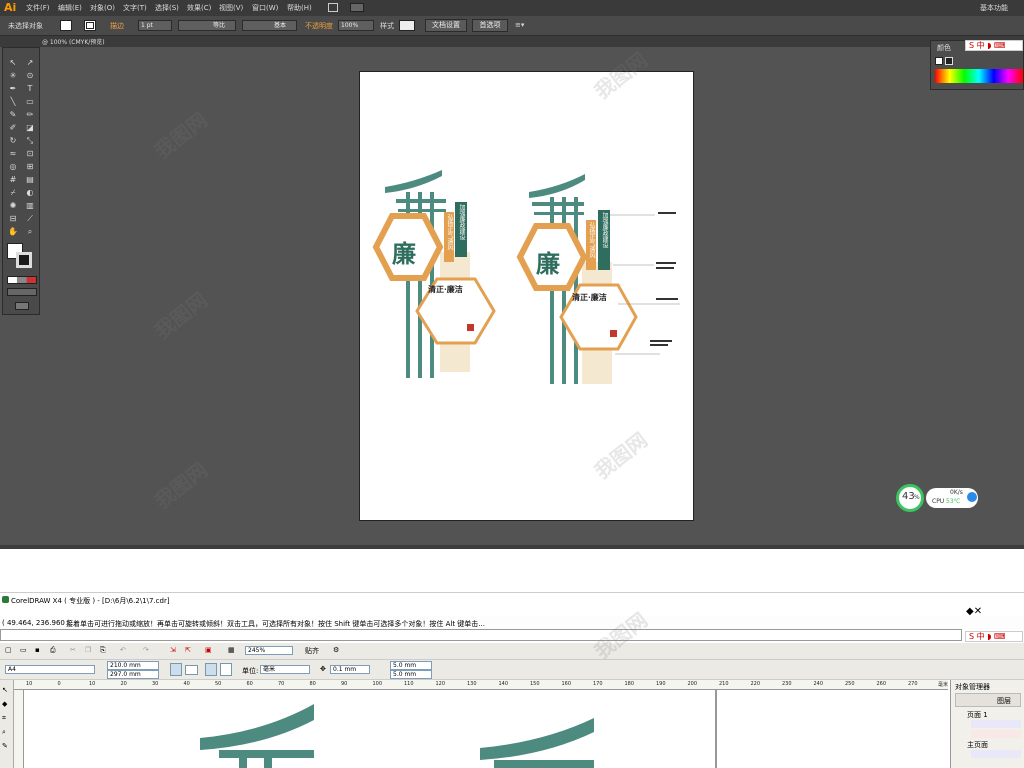  What do you see at coordinates (90, 25) in the screenshot?
I see `stroke-swatch` at bounding box center [90, 25].